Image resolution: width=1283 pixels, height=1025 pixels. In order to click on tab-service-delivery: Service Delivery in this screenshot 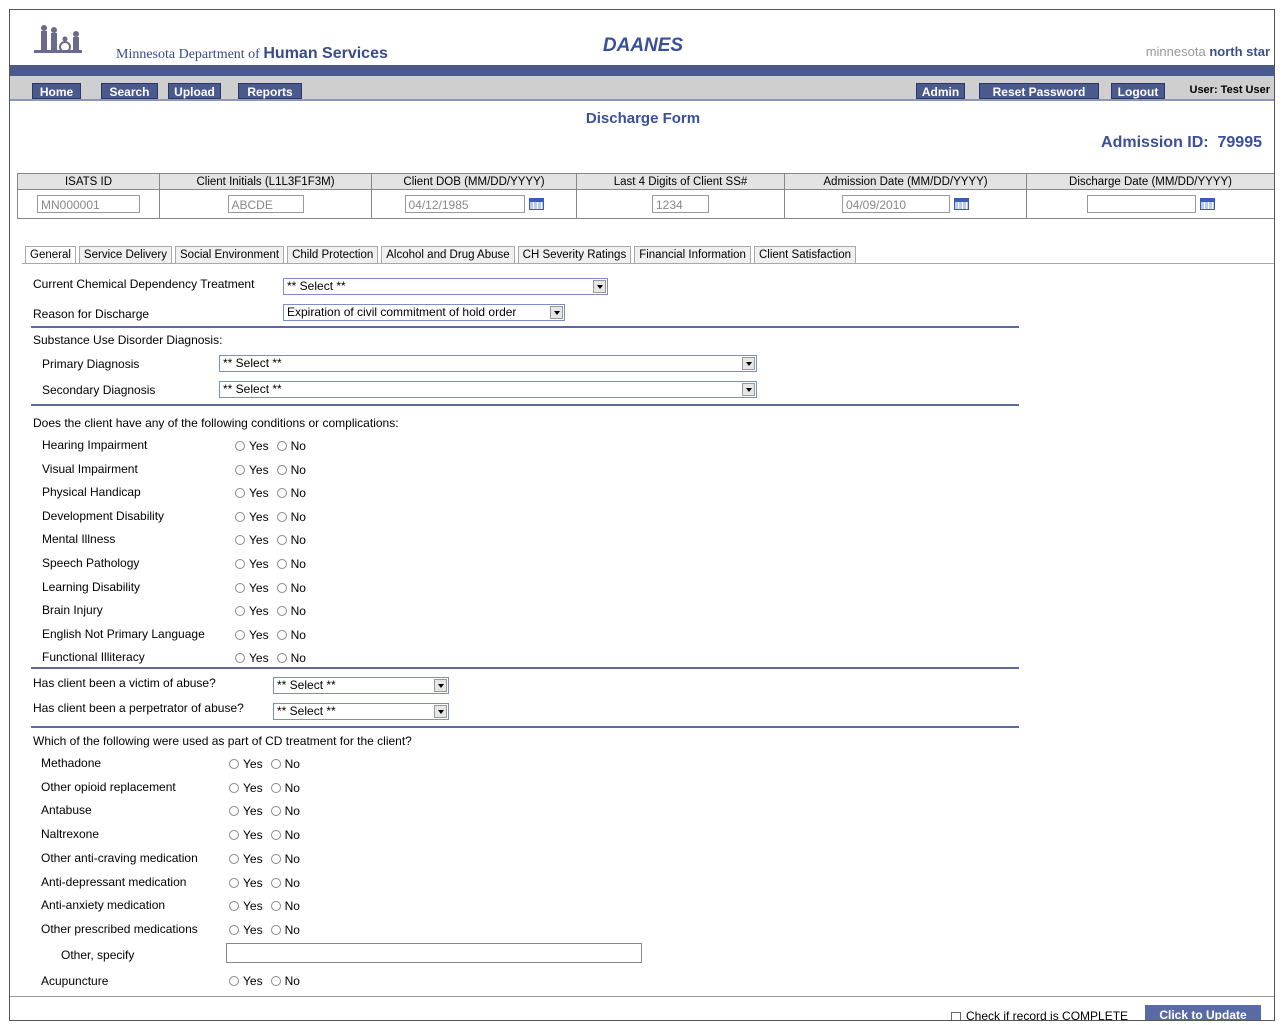, I will do `click(125, 254)`.